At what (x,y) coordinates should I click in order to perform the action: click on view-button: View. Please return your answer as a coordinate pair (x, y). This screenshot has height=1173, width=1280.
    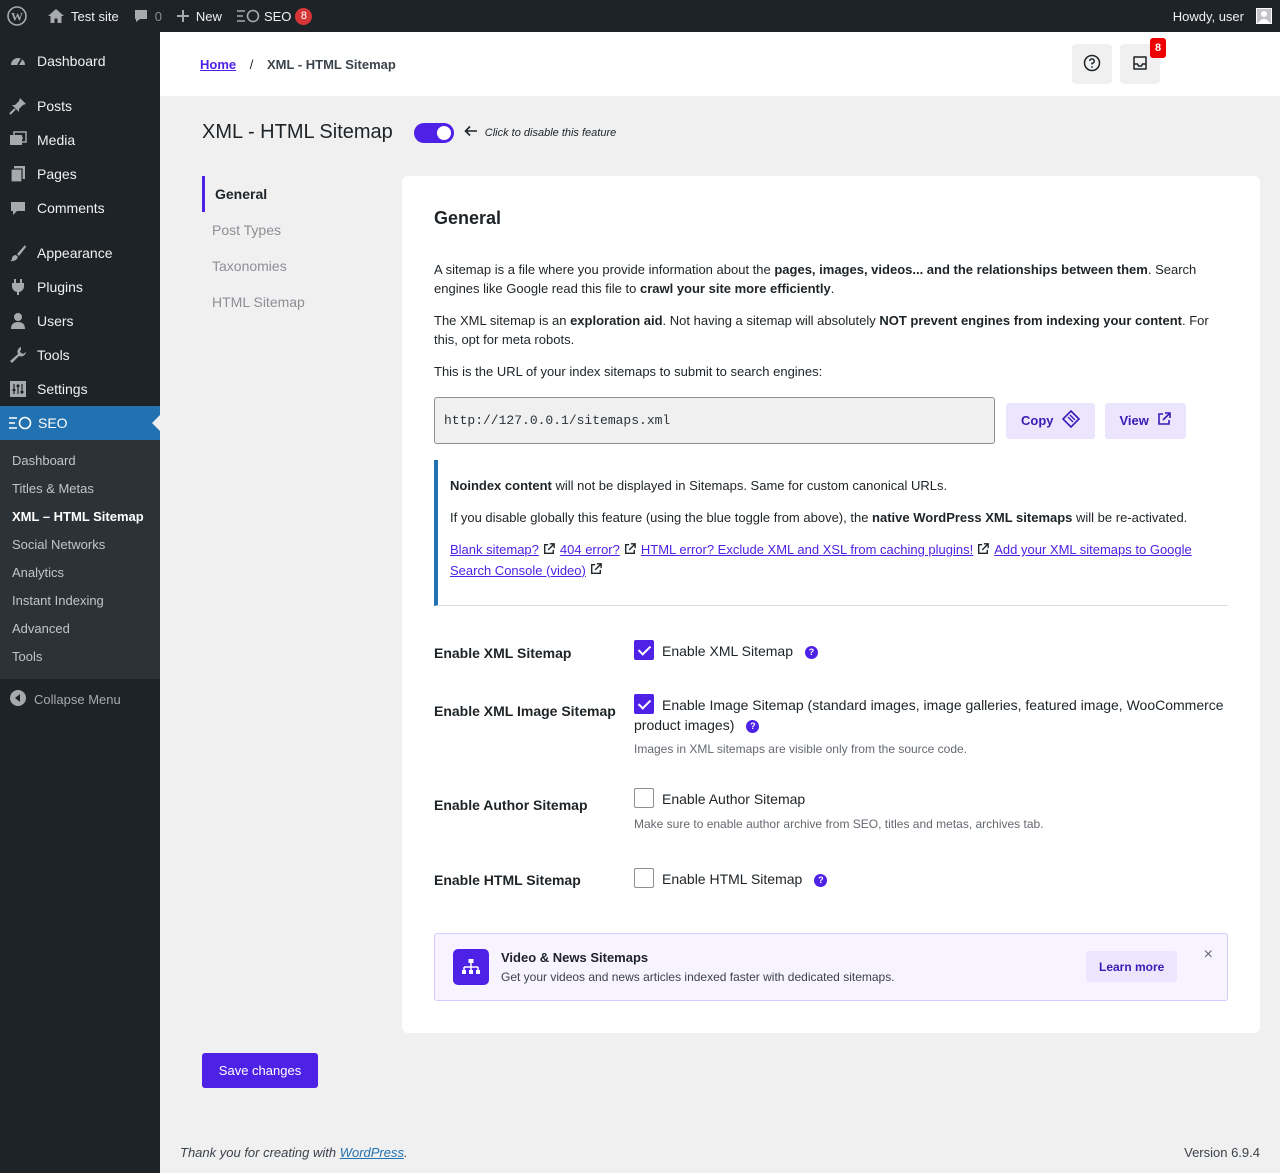
    Looking at the image, I should click on (1145, 420).